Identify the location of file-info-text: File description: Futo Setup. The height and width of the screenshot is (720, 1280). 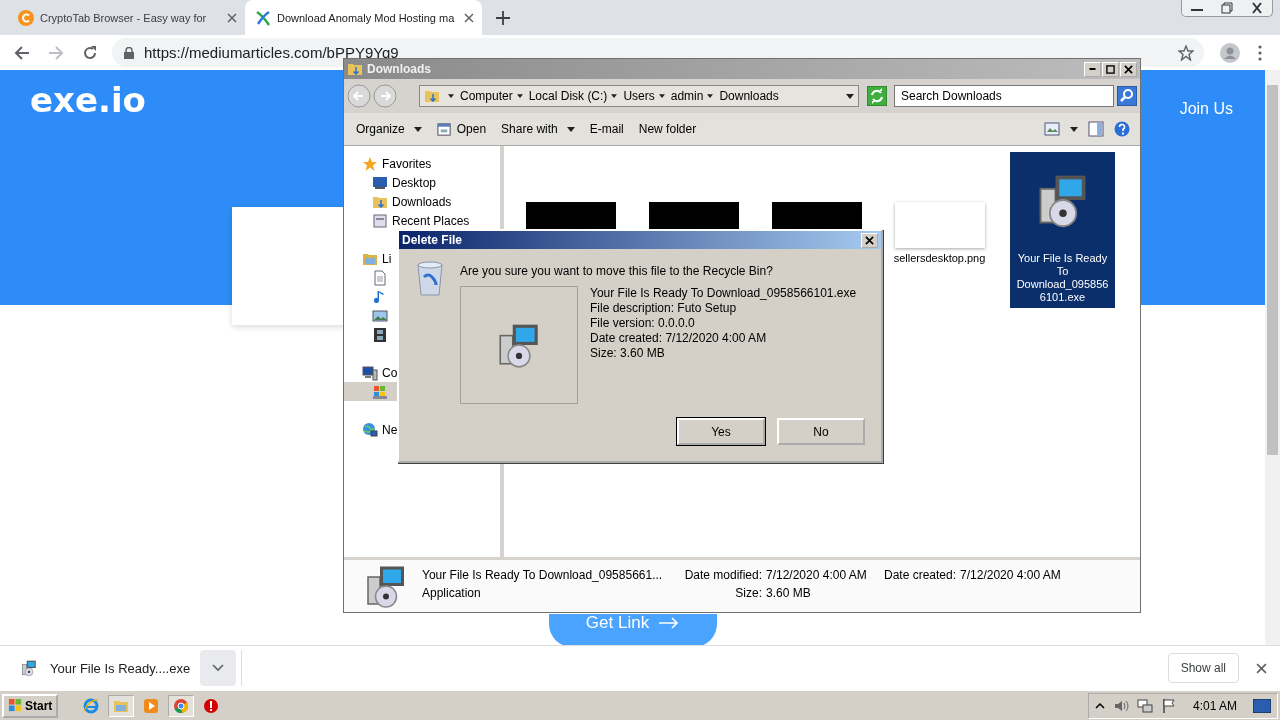
(664, 308).